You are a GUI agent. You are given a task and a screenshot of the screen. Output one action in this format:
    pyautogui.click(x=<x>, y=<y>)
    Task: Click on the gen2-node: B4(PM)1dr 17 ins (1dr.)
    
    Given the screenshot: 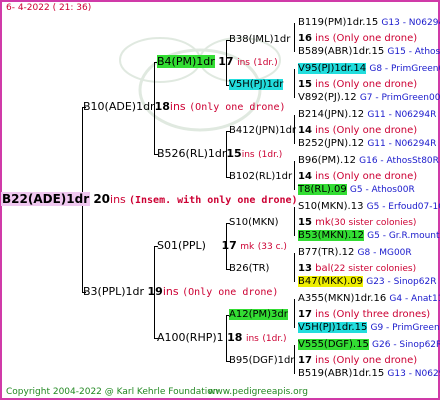 What is the action you would take?
    pyautogui.click(x=217, y=62)
    